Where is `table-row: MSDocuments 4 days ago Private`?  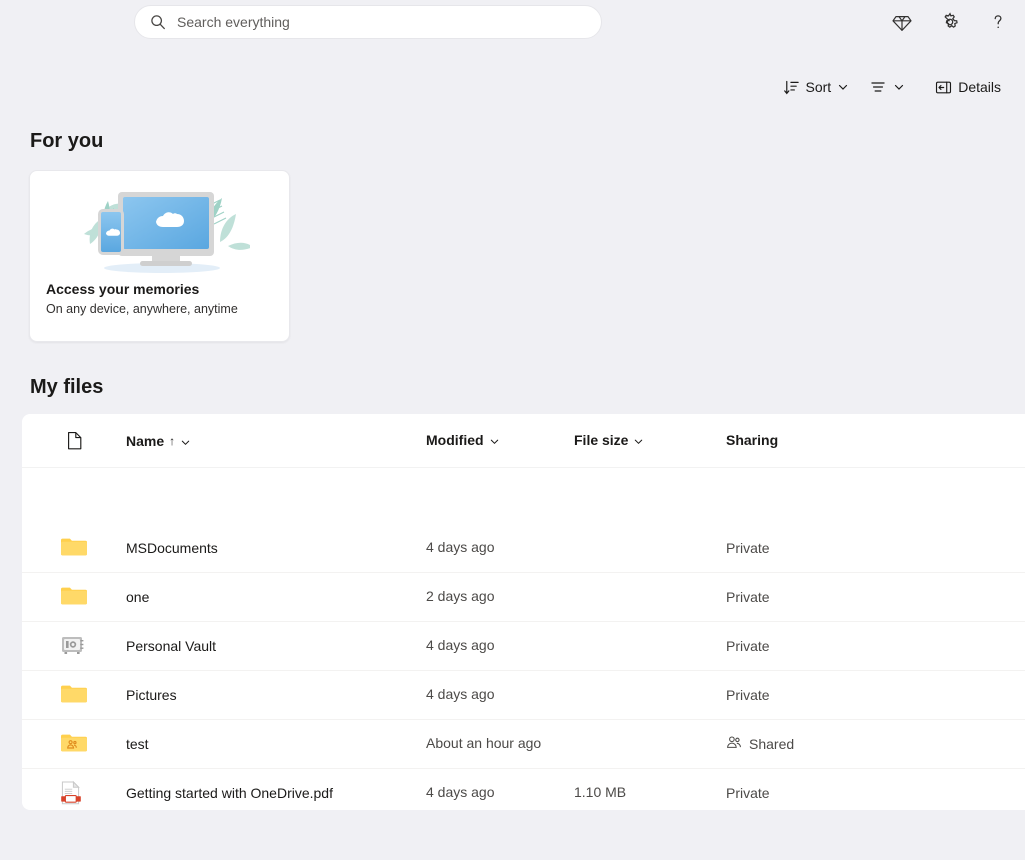
table-row: MSDocuments 4 days ago Private is located at coordinates (523, 548).